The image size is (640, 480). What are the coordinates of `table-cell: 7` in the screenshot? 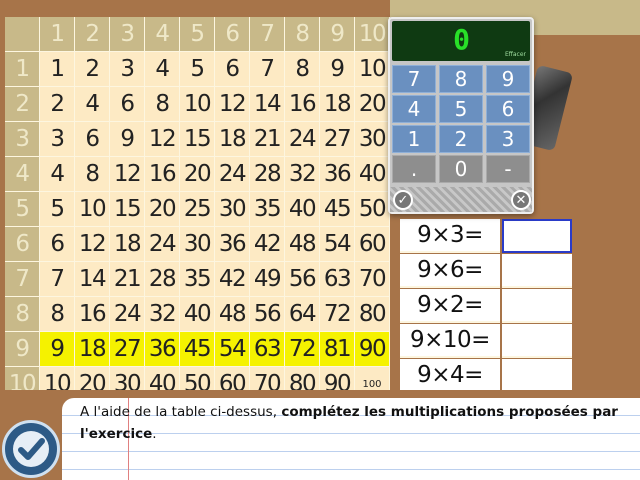 It's located at (57, 279).